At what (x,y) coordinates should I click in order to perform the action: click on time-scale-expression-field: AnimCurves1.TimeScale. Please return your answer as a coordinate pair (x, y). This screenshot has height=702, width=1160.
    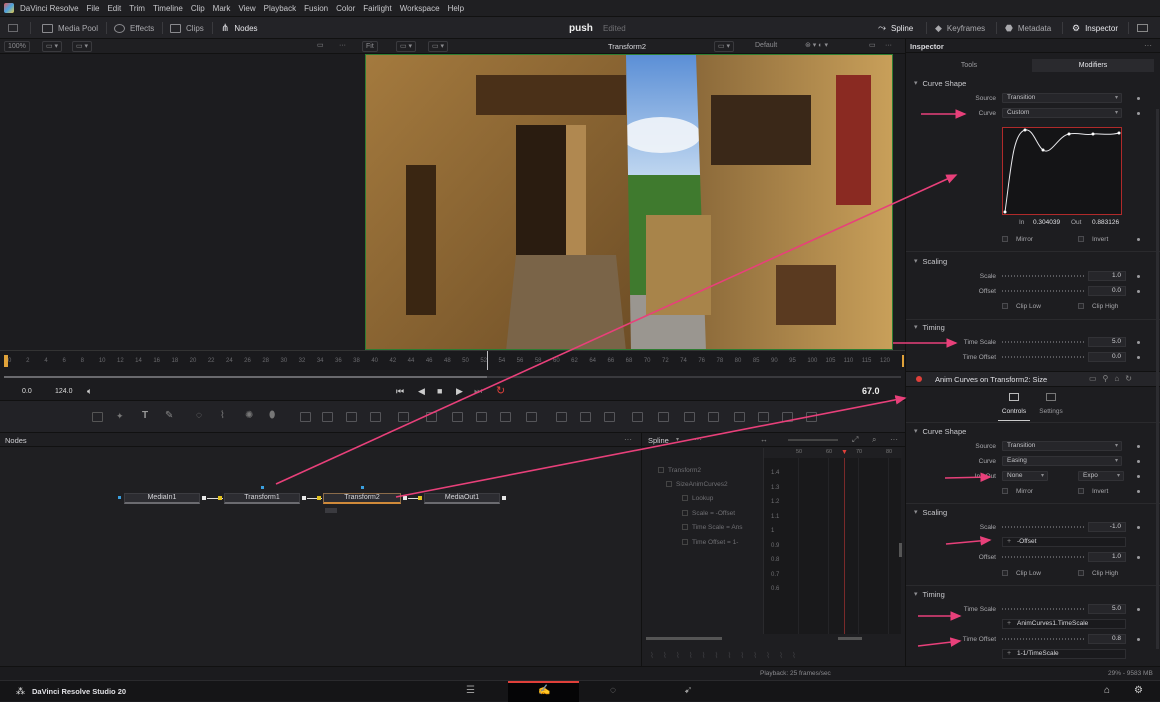
    Looking at the image, I should click on (1064, 624).